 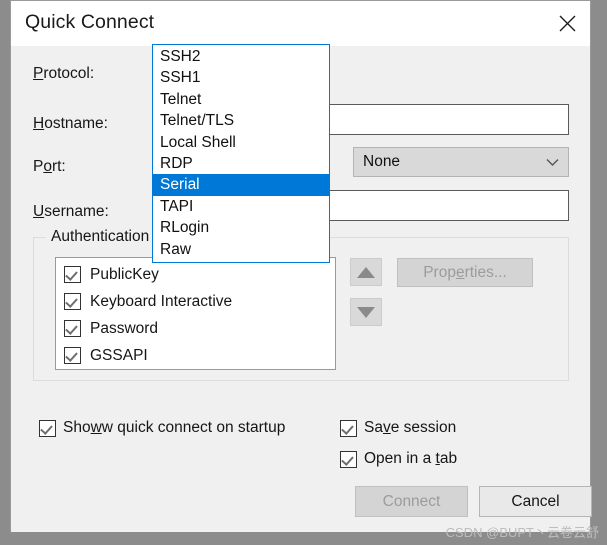 I want to click on move-down-button, so click(x=366, y=312).